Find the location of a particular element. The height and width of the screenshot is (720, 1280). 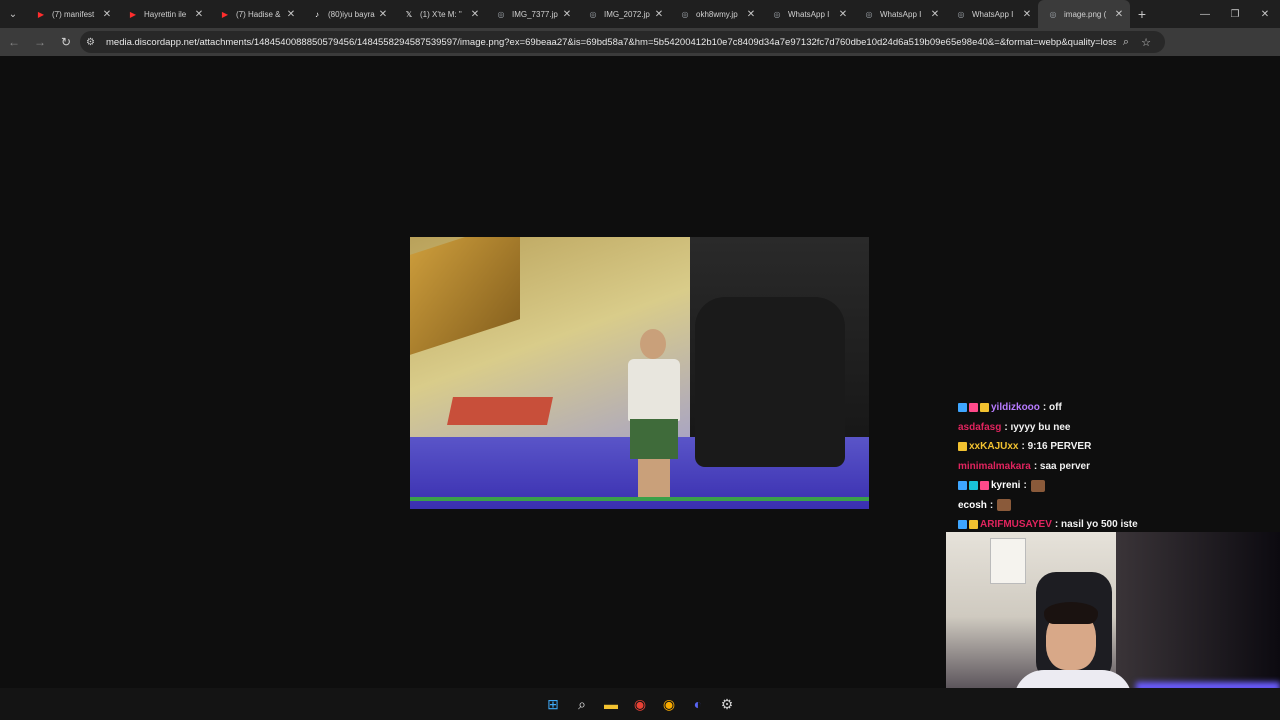

browser-tab: ◎ IMG_7377.jp ✕ is located at coordinates (532, 14).